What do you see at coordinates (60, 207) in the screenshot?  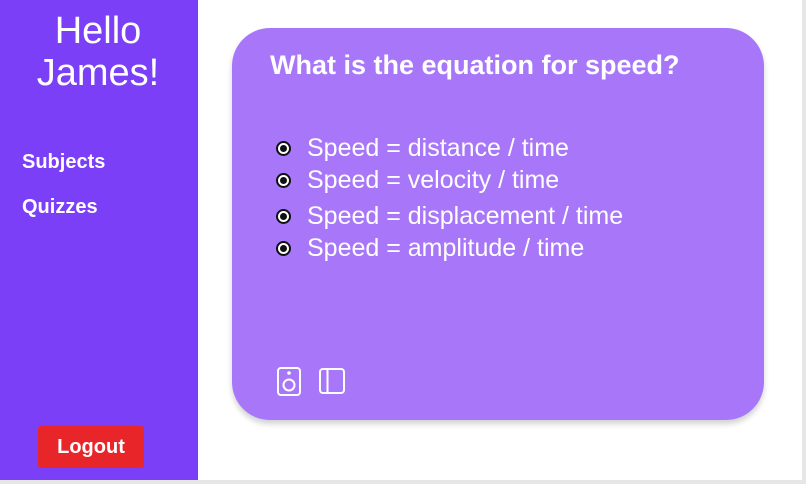 I see `nav-link-quizzes: Quizzes` at bounding box center [60, 207].